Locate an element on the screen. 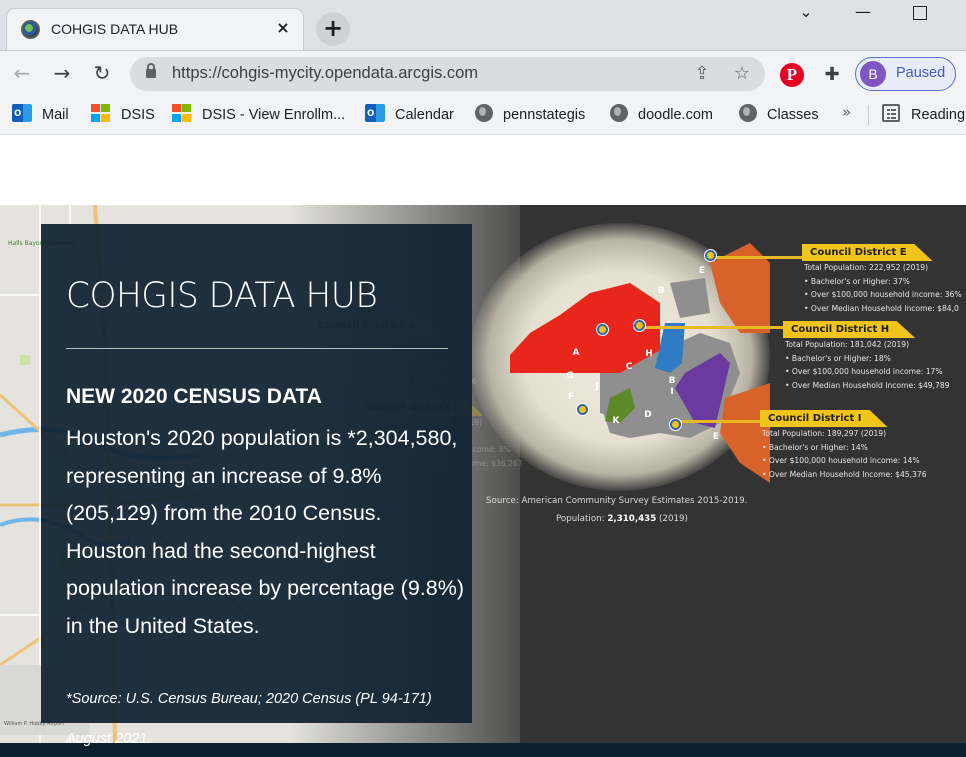 This screenshot has height=757, width=966. callout-bachelor: • Bachelor's or Higher: 18% is located at coordinates (838, 358).